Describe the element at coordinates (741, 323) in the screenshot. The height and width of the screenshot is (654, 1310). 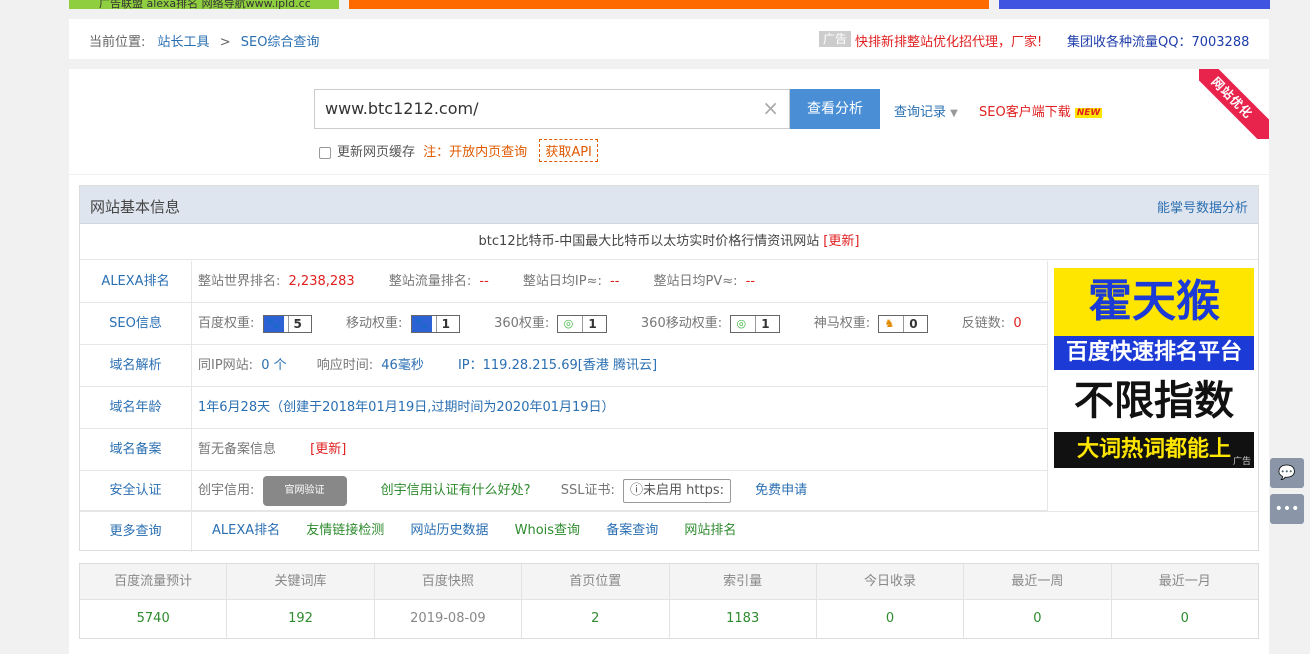
I see `360-mobile-icon: ◎` at that location.